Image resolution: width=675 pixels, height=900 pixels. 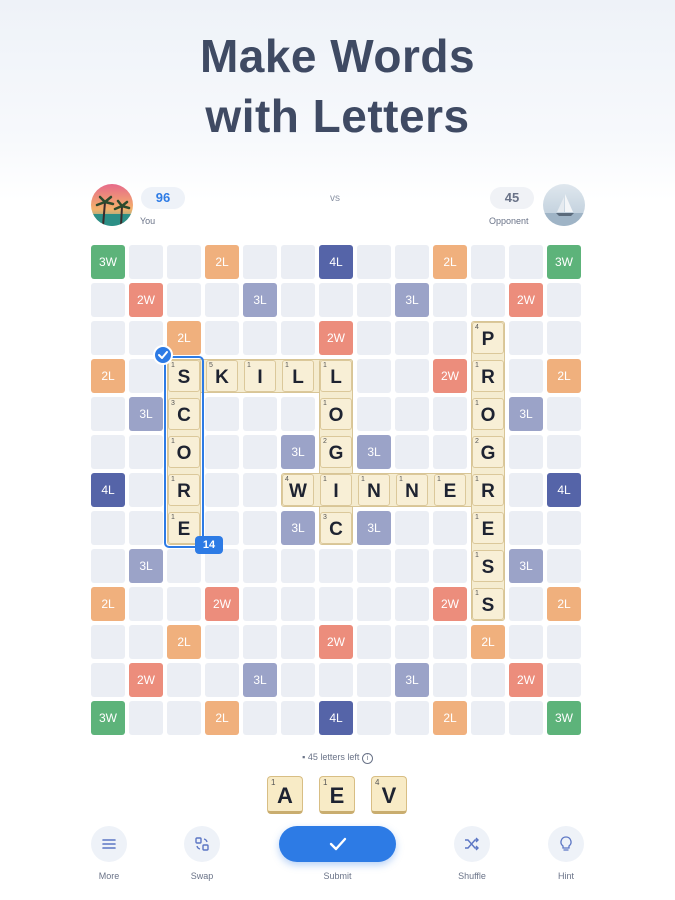 I want to click on bonus-square-3w: 3W, so click(x=564, y=262).